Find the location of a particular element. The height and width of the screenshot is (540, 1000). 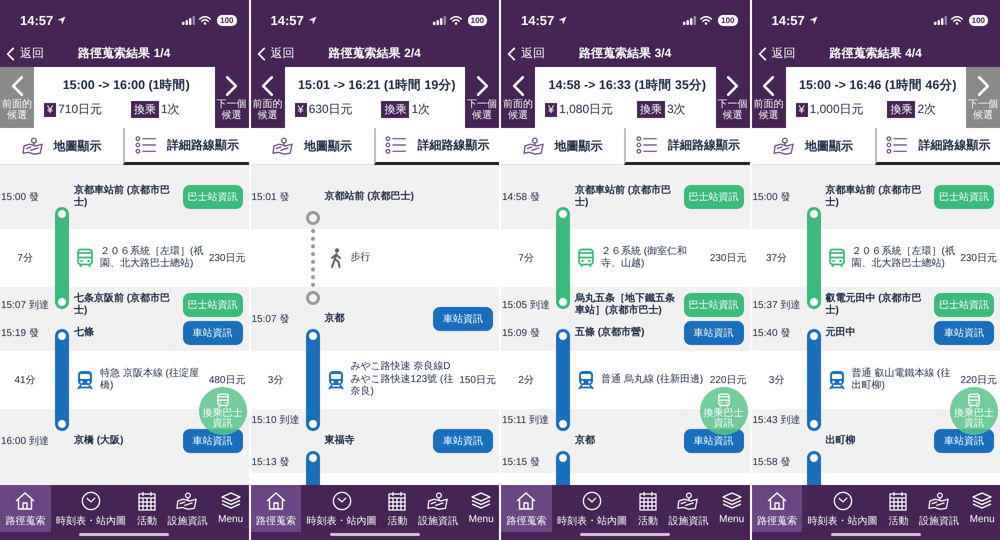

stop-name: 七条京阪前 (京都市巴士) is located at coordinates (123, 305).